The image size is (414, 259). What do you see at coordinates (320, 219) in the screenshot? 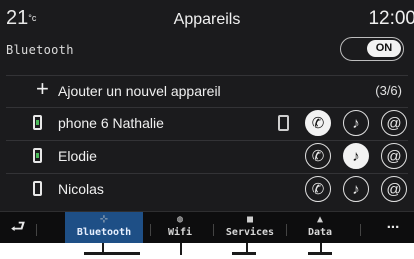
I see `data-icon: ▲` at bounding box center [320, 219].